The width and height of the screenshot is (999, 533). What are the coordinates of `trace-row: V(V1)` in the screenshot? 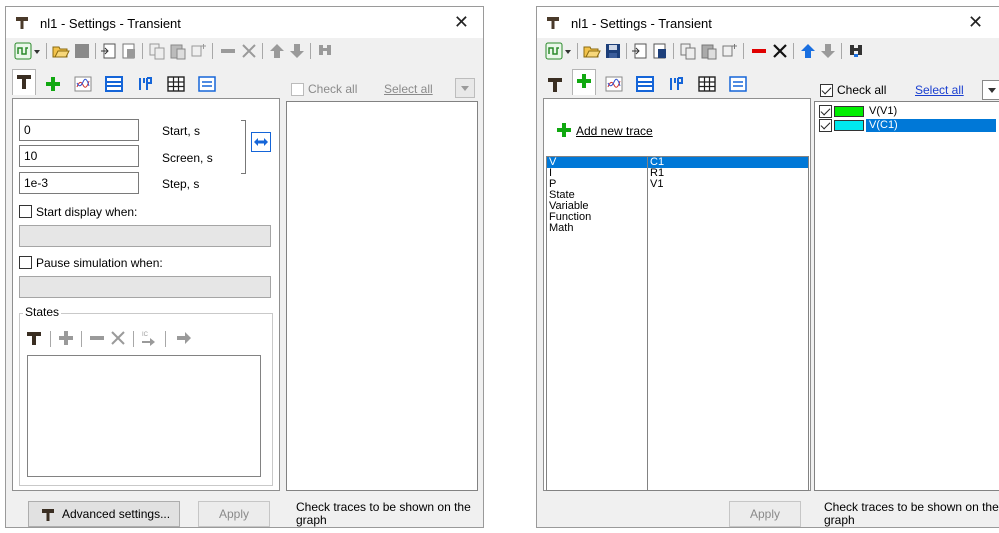 It's located at (909, 111).